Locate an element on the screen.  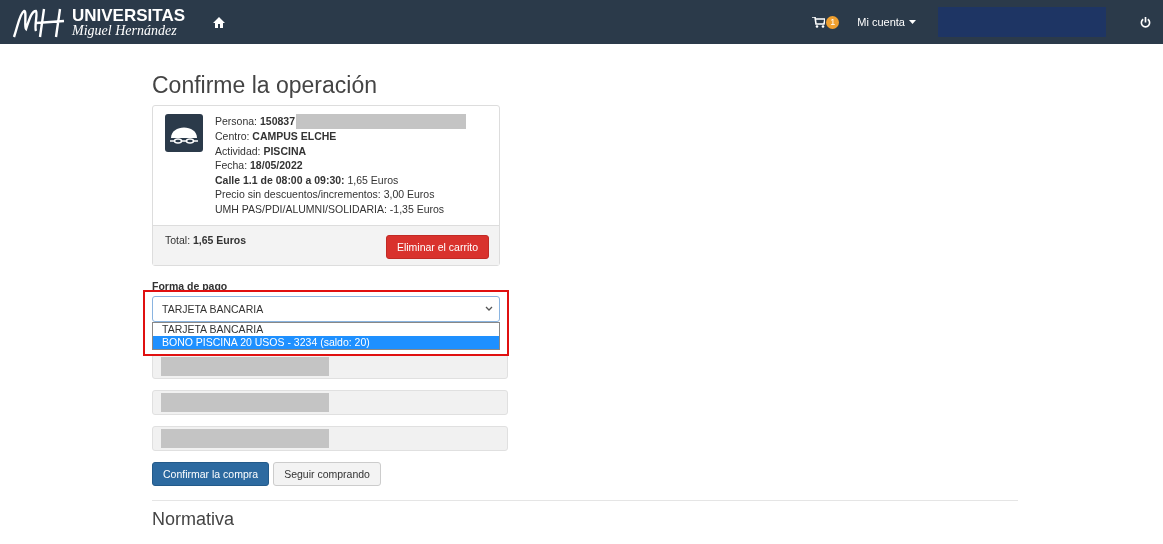
power-icon is located at coordinates (1145, 22).